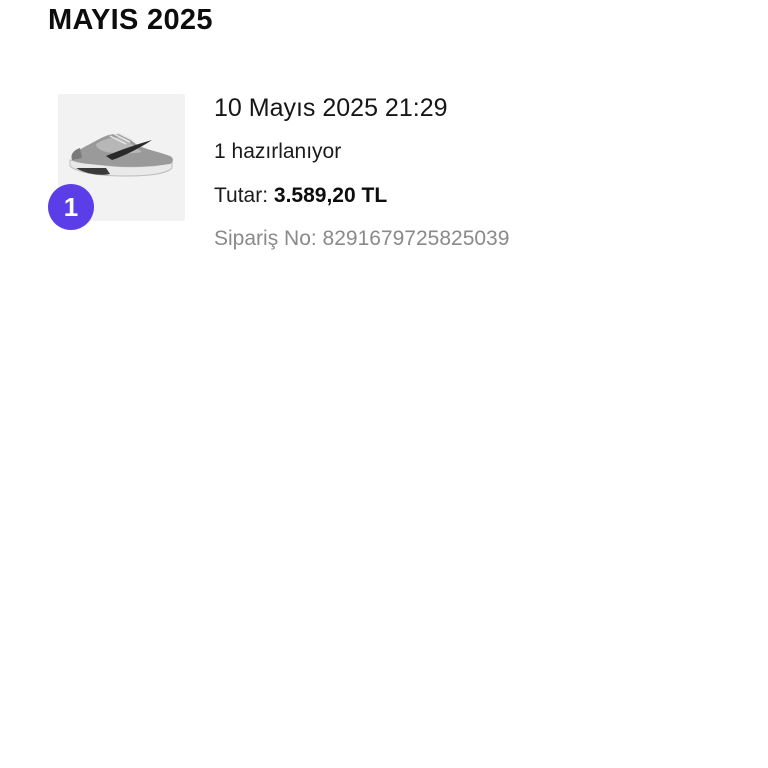 The height and width of the screenshot is (768, 768). Describe the element at coordinates (241, 195) in the screenshot. I see `order-total-label: Tutar:` at that location.